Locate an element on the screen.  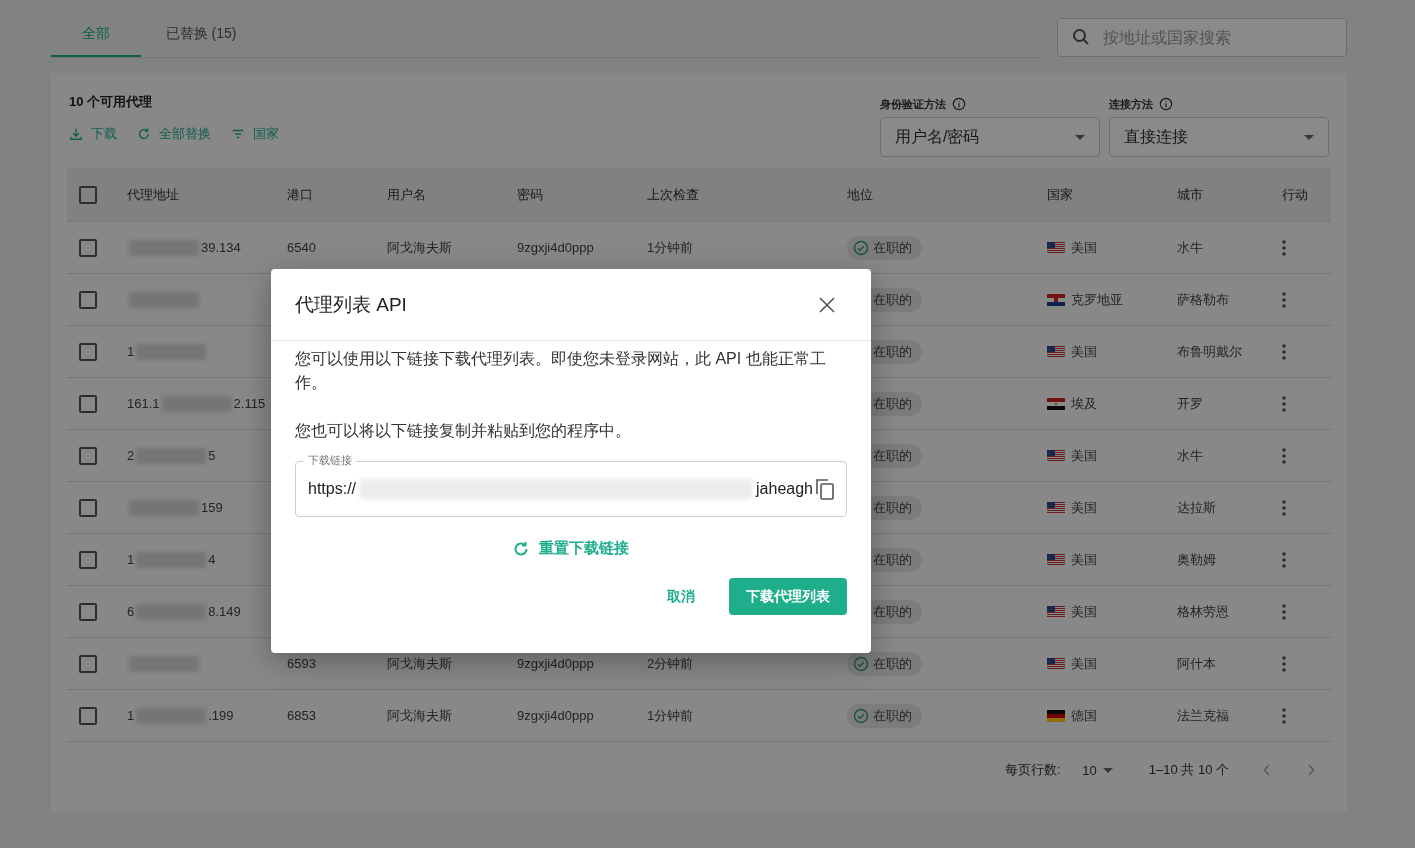
tab: 全部 is located at coordinates (96, 37).